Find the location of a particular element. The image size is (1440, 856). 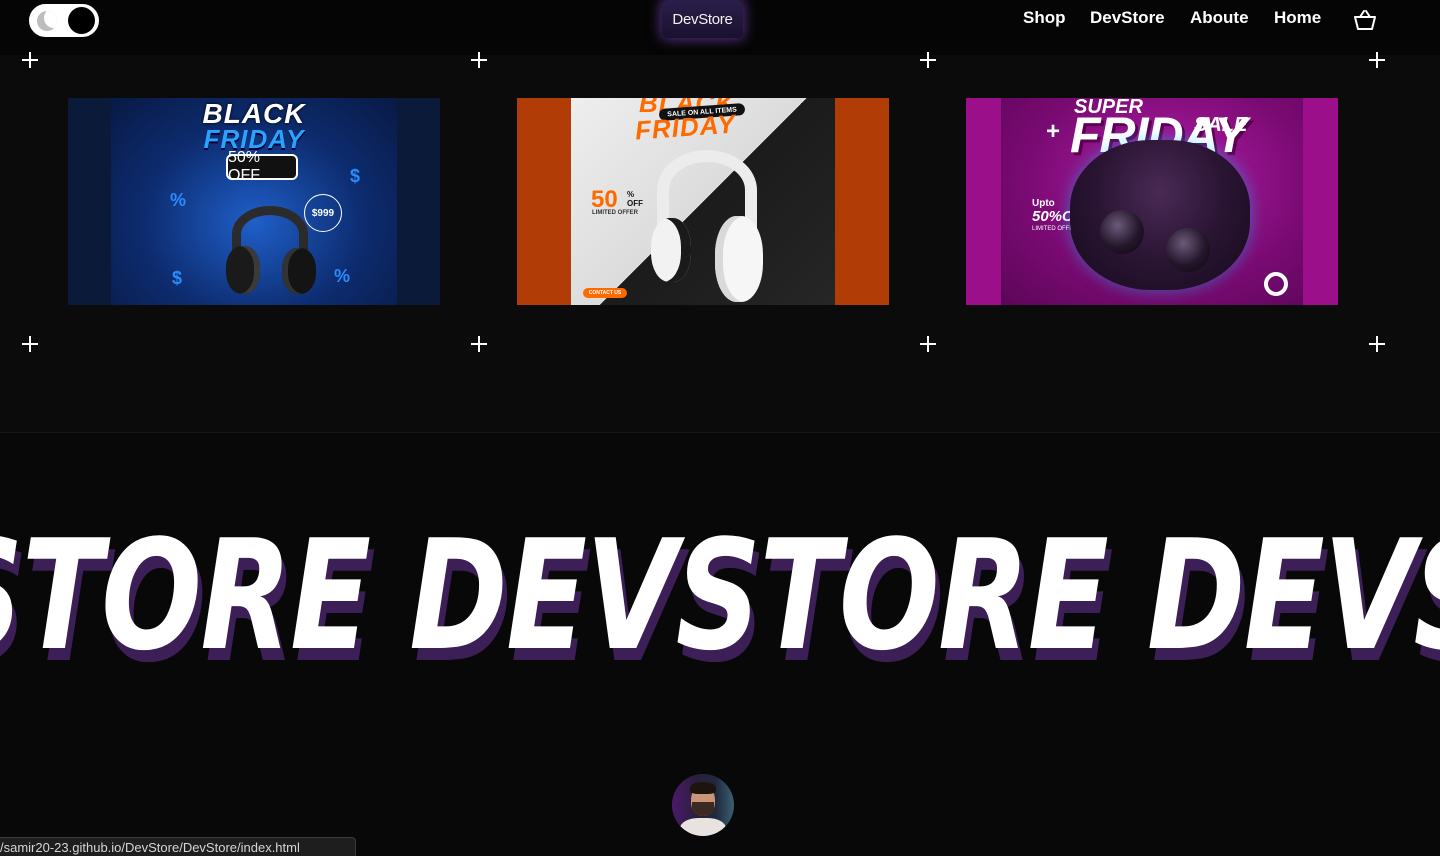

product-card-1: BLACK FRIDAY 50% OFF $999 % $ $ % is located at coordinates (254, 201).